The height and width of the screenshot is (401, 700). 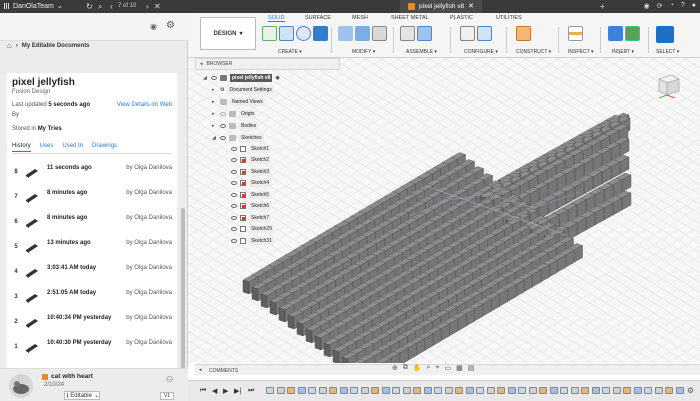 I want to click on version-row: 1 10:40:30 PM yesterday by Olga Danilova, so click(x=93, y=348).